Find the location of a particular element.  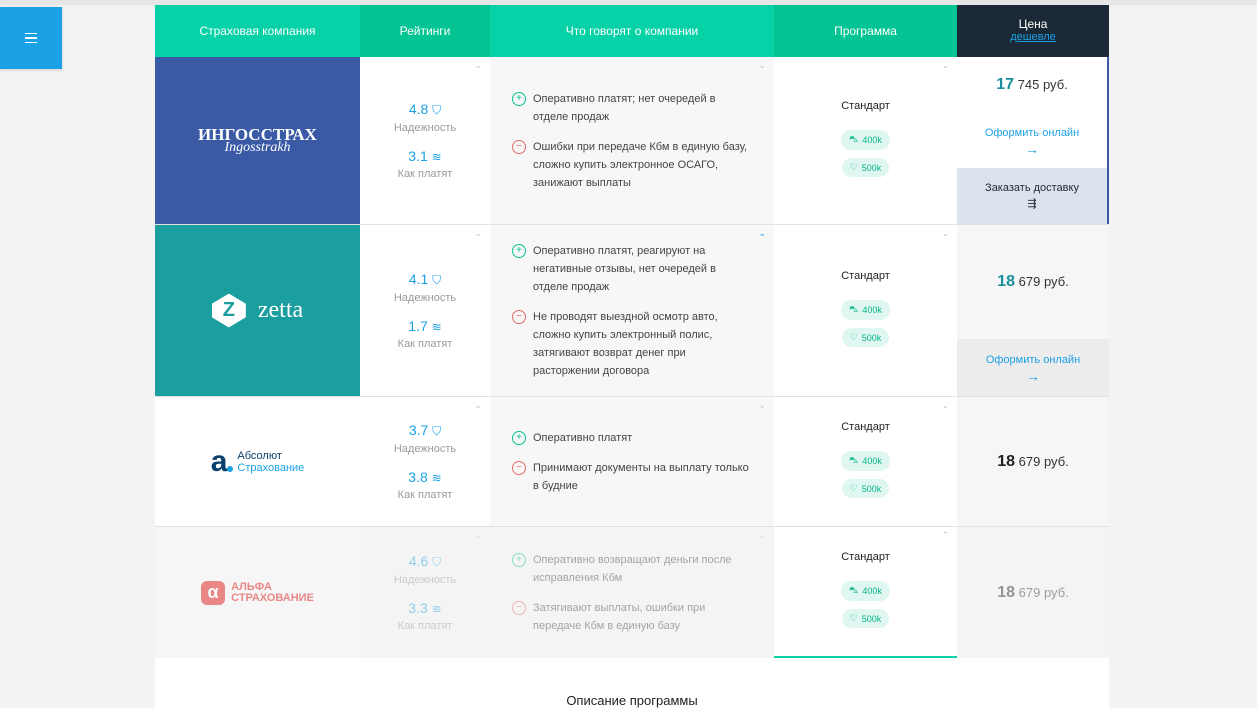

reliability-rating: 4.8 ⛉ is located at coordinates (425, 109).